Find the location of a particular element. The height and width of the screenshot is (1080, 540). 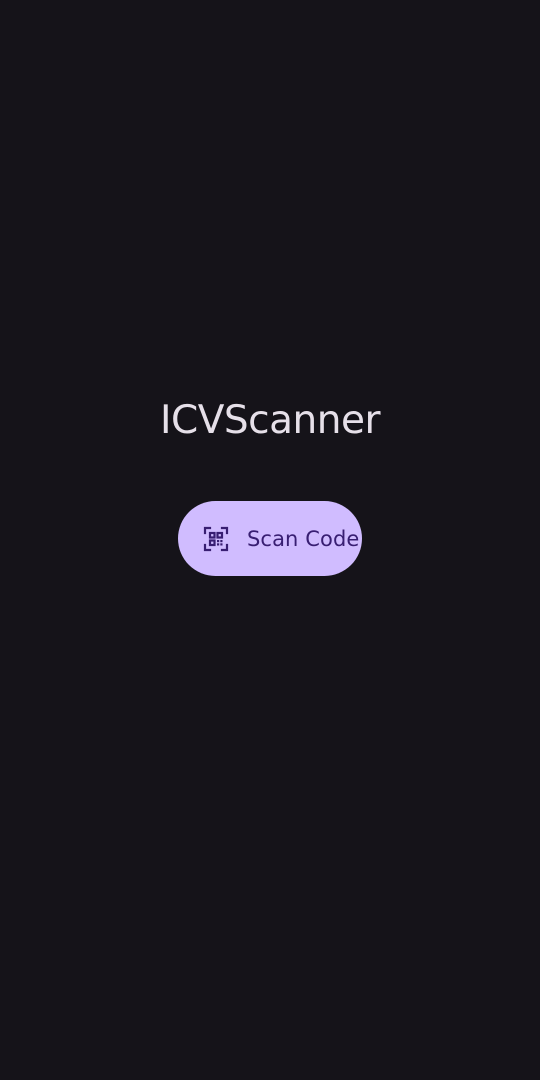

app-title: ICVScanner is located at coordinates (270, 420).